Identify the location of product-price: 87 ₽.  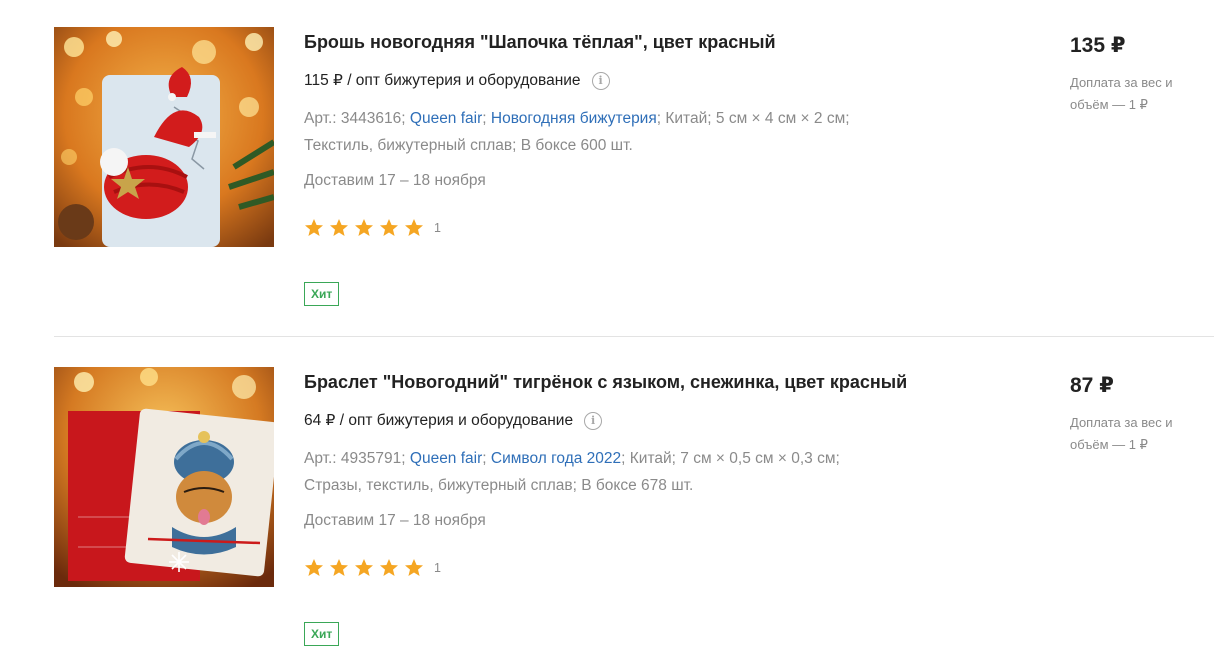
(1092, 385).